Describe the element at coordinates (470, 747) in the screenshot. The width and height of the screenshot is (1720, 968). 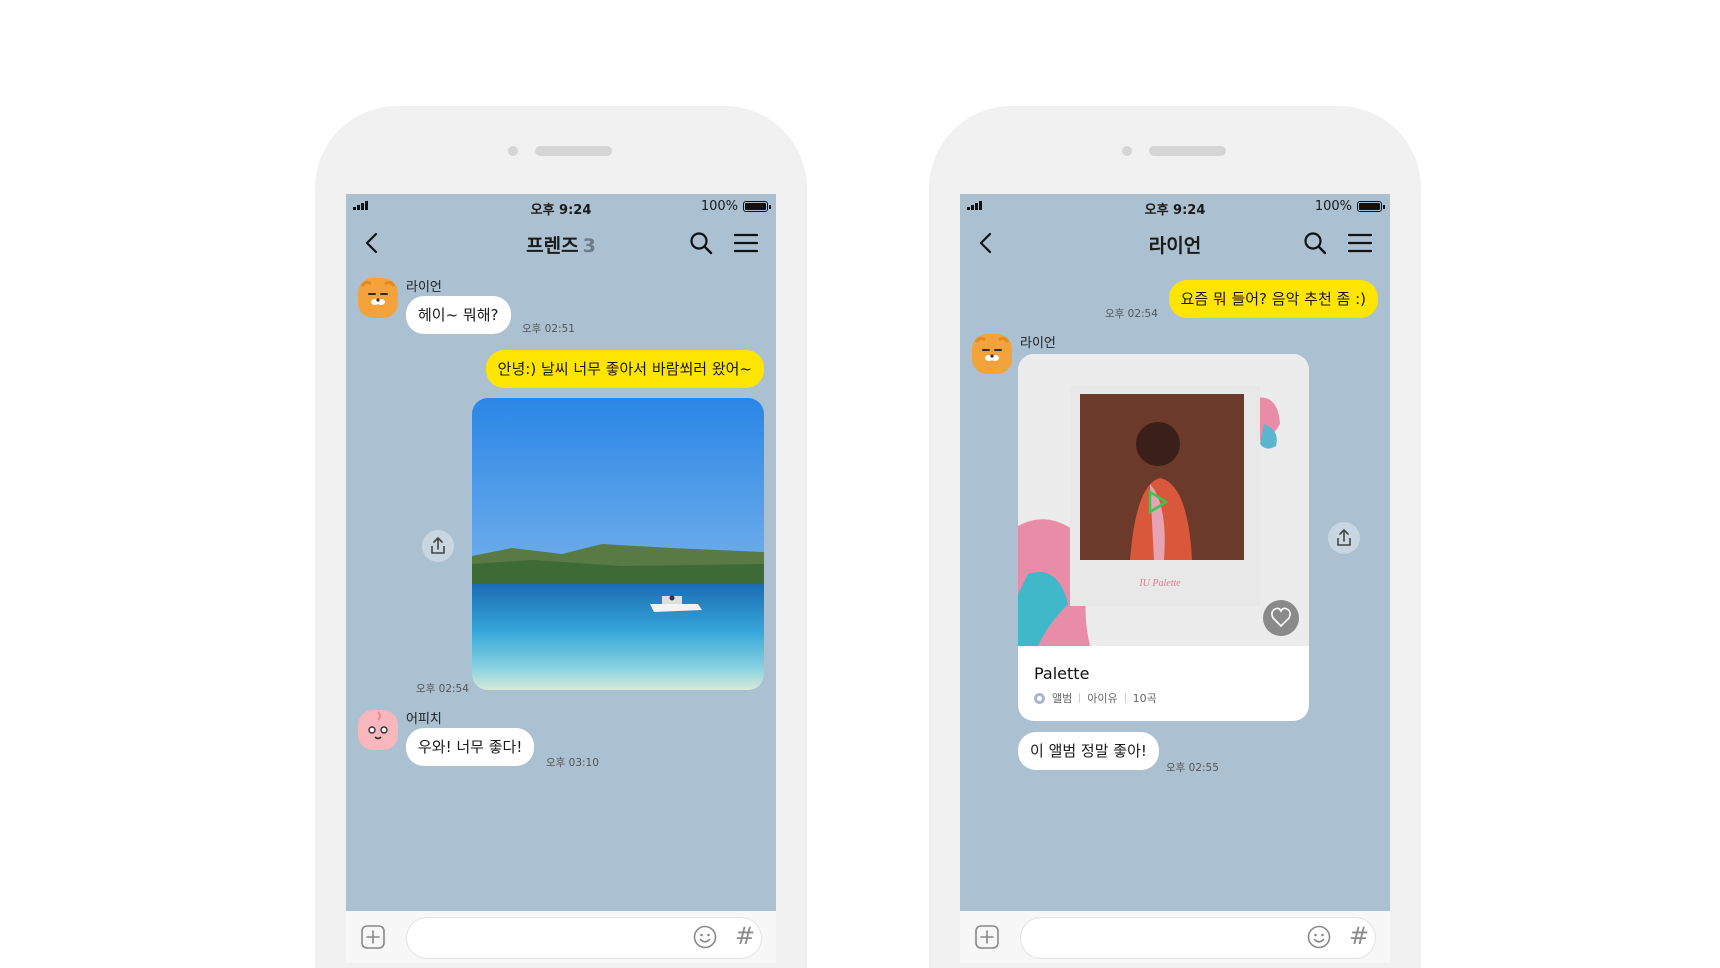
I see `message-bubble-received: 우와! 너무 좋다!` at that location.